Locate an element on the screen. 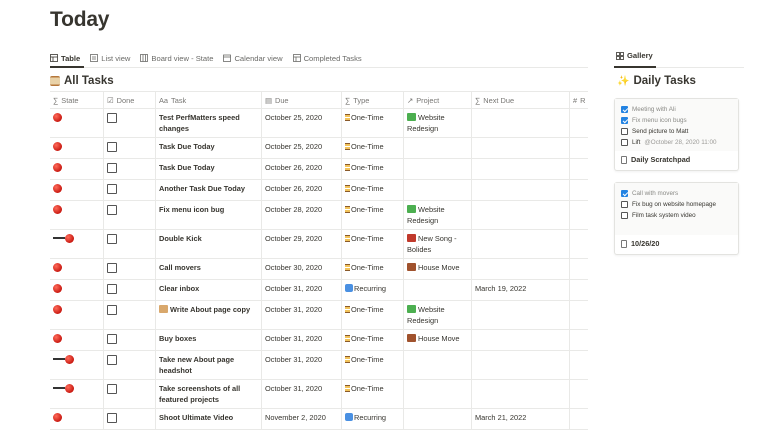  tab-table: Table is located at coordinates (65, 58).